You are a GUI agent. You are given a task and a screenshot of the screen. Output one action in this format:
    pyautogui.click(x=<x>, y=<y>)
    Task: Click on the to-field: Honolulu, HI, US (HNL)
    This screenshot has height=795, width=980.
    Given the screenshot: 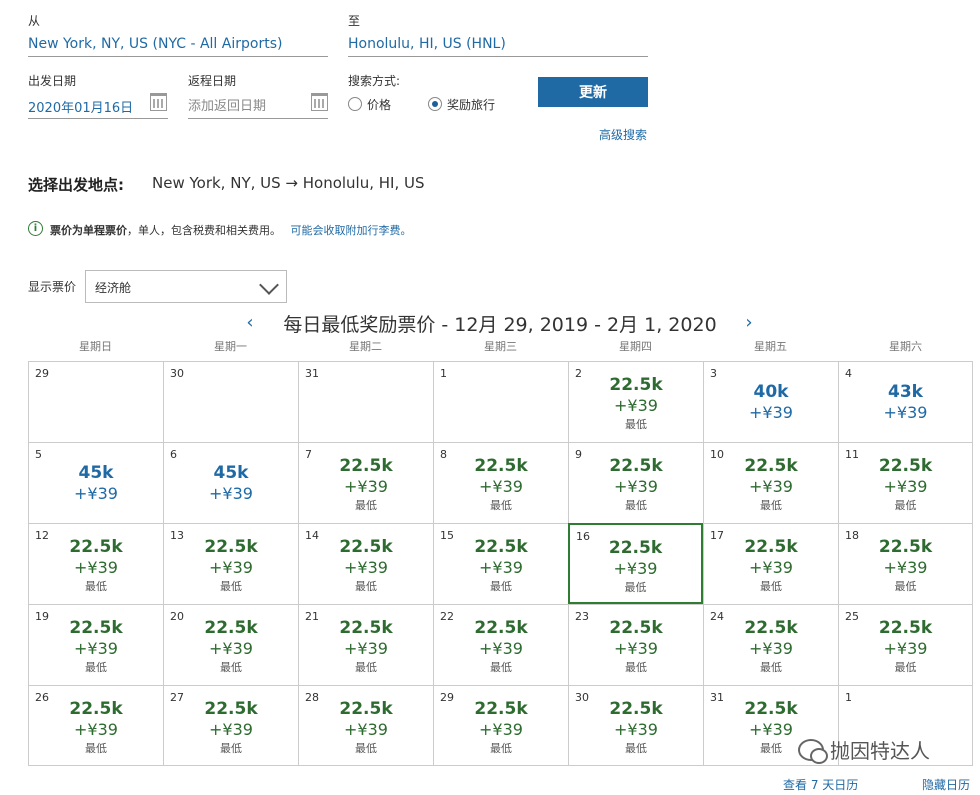 What is the action you would take?
    pyautogui.click(x=427, y=44)
    